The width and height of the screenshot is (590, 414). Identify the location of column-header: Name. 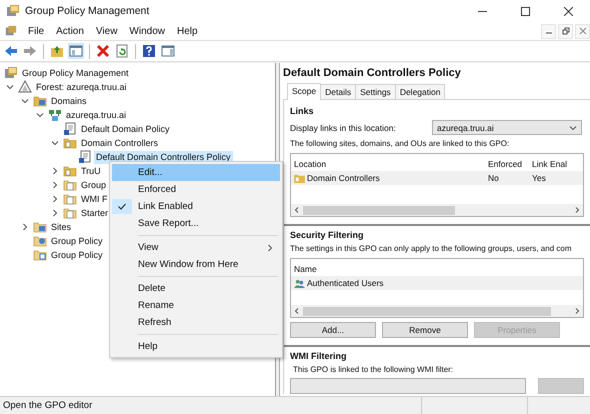
(389, 269).